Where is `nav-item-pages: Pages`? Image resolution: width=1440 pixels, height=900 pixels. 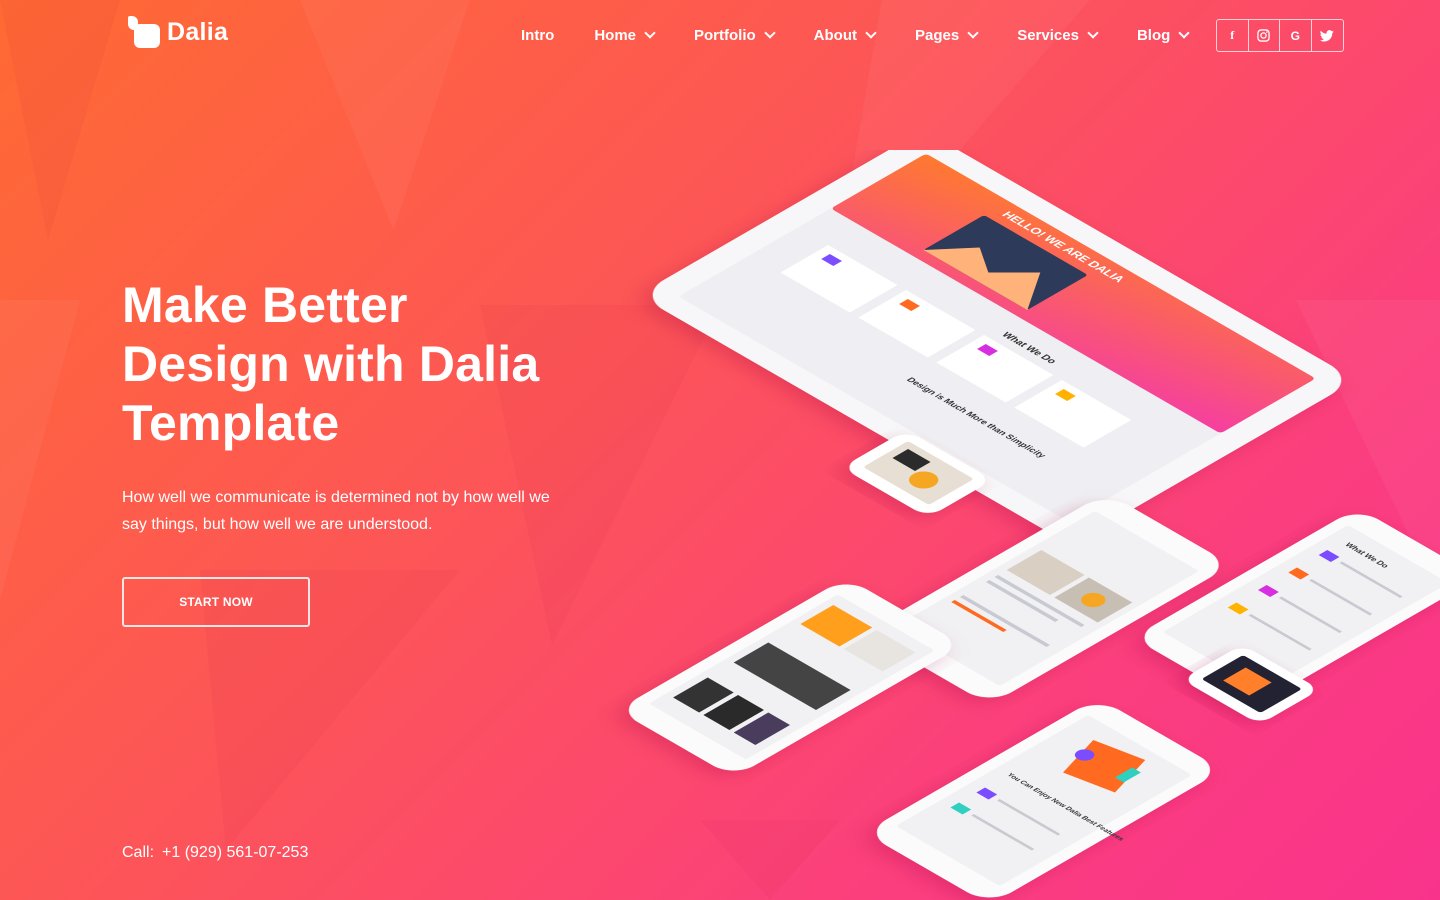
nav-item-pages: Pages is located at coordinates (947, 35).